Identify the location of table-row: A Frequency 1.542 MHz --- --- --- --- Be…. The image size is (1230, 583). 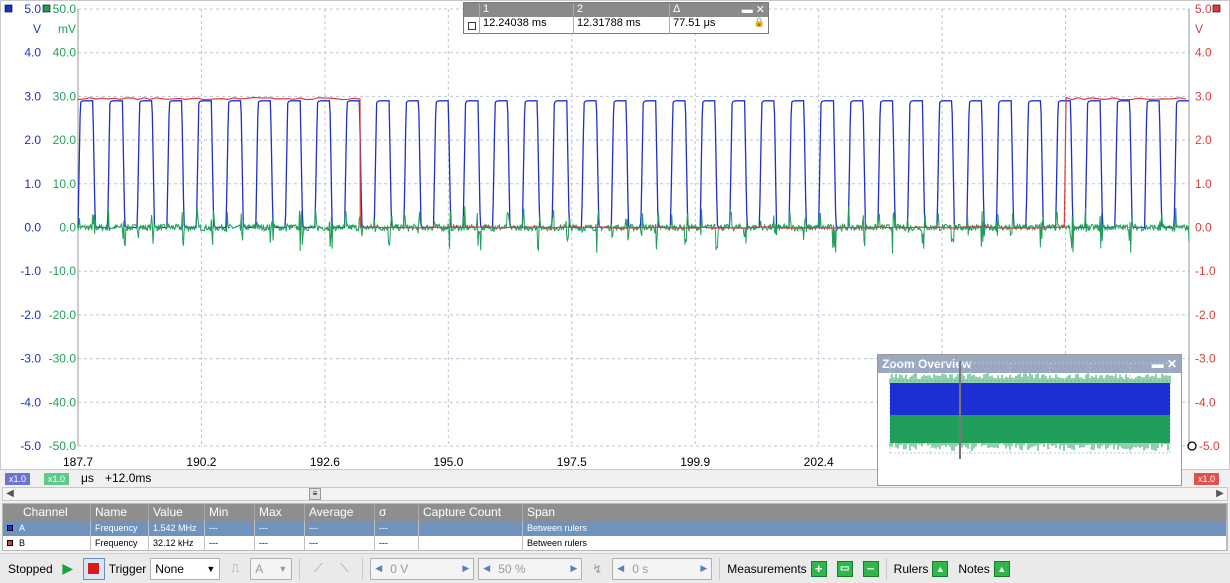
(615, 528).